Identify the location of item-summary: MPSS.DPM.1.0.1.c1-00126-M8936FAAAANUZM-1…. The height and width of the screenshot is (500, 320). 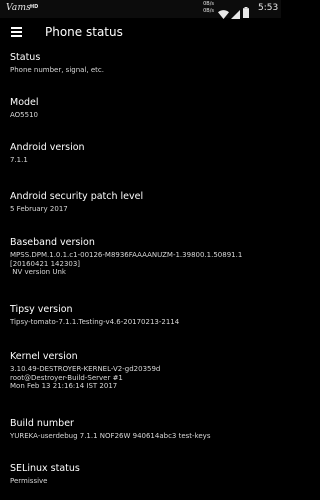
(126, 255).